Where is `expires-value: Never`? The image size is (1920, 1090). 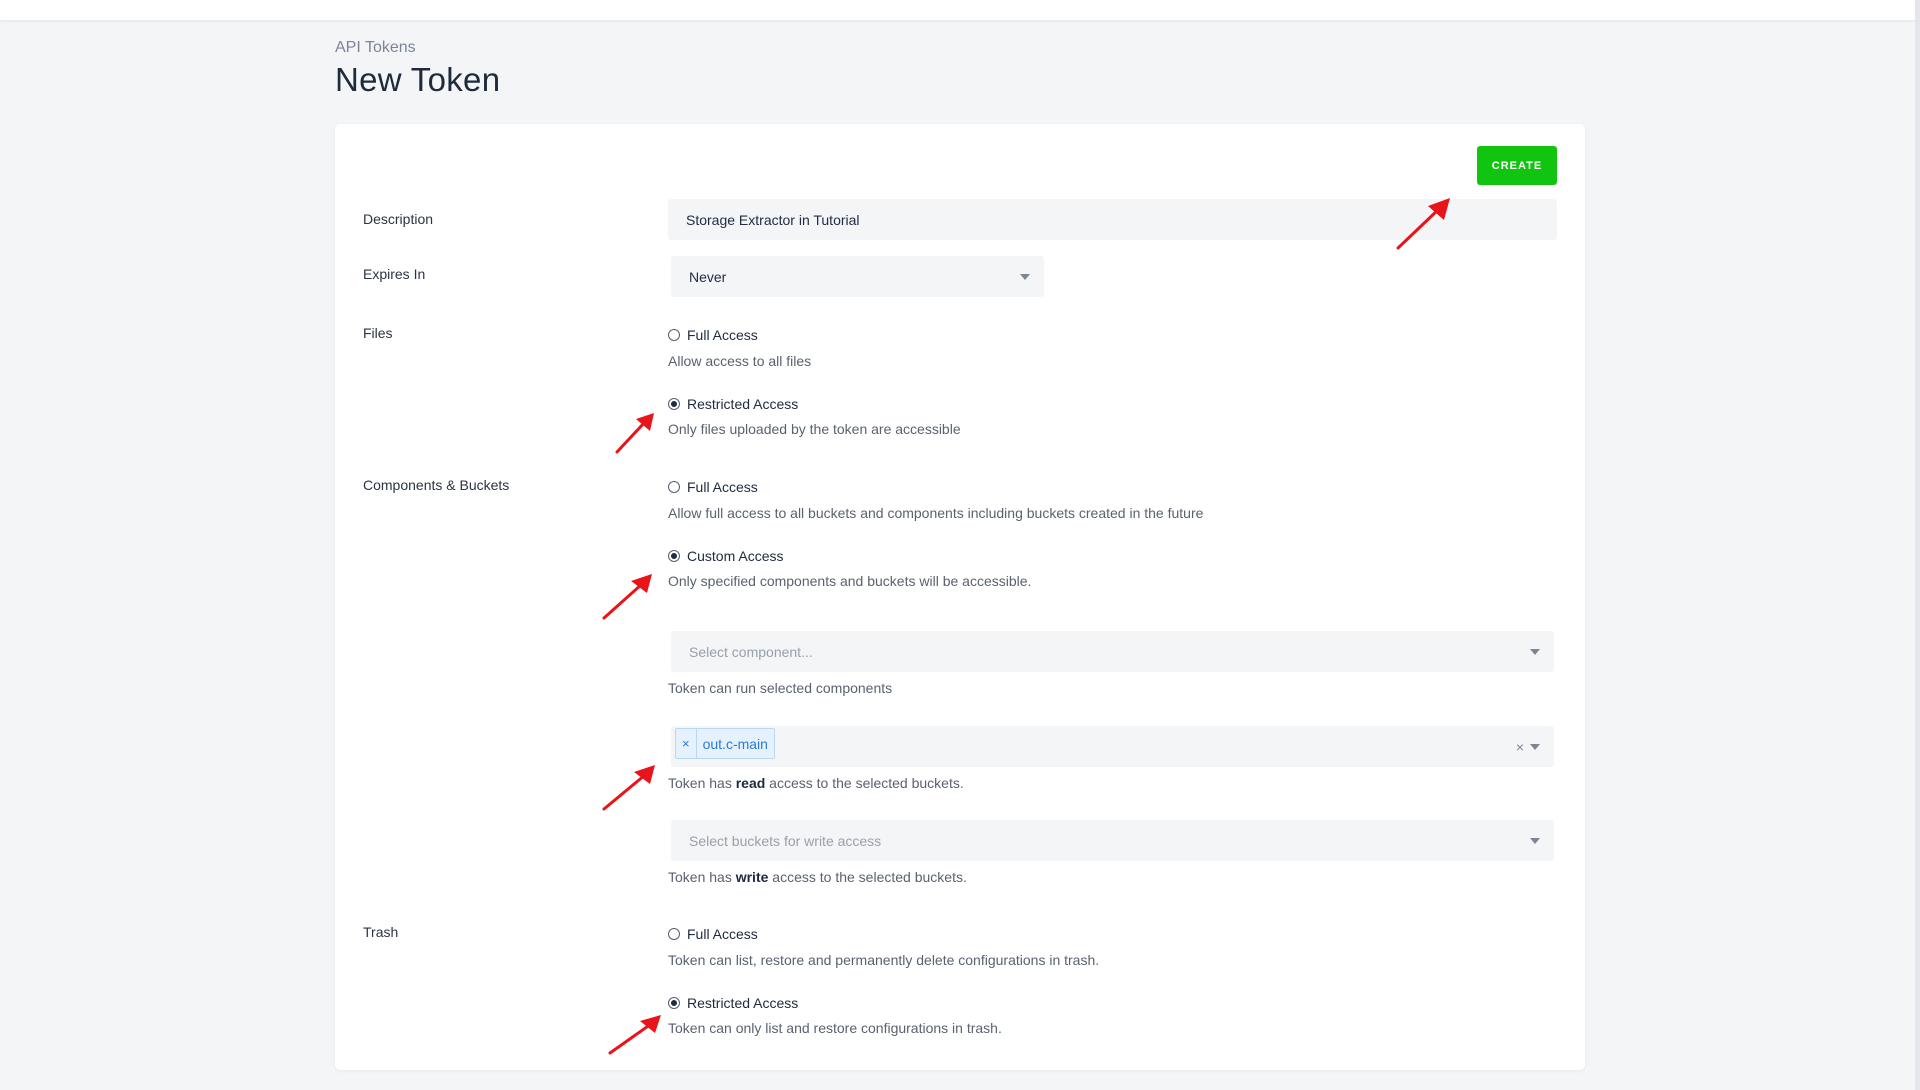
expires-value: Never is located at coordinates (708, 276).